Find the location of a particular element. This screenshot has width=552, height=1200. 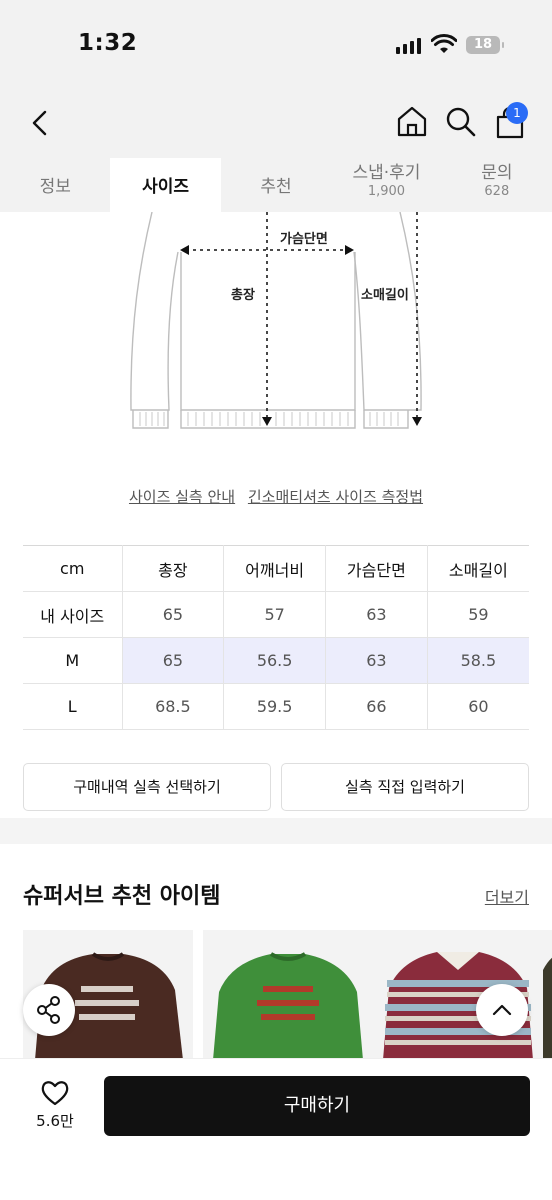

section-divider is located at coordinates (276, 831).